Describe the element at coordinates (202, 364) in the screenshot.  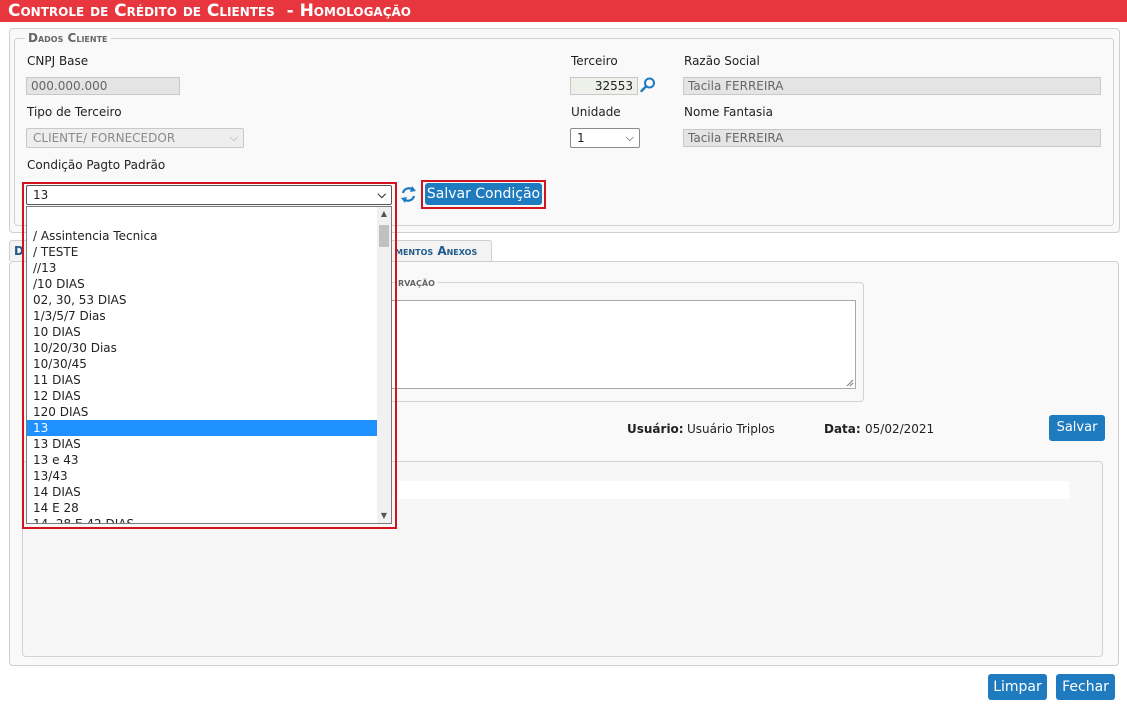
I see `dropdown-option: 10/30/45` at that location.